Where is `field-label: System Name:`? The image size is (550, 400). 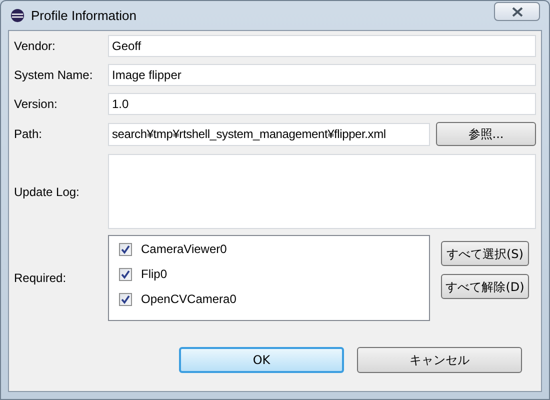
field-label: System Name: is located at coordinates (54, 75).